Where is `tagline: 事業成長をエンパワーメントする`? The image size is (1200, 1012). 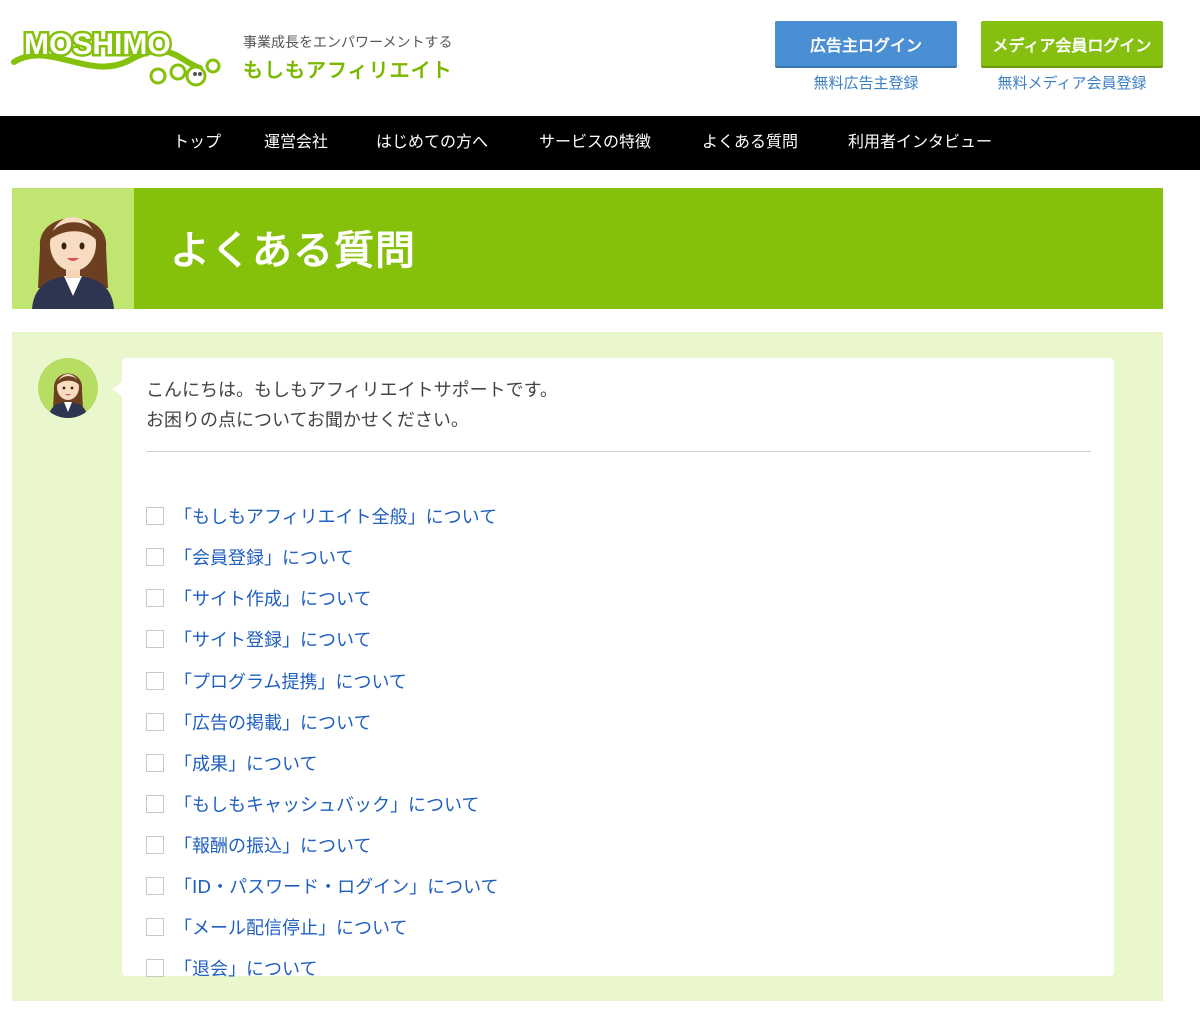
tagline: 事業成長をエンパワーメントする is located at coordinates (348, 43).